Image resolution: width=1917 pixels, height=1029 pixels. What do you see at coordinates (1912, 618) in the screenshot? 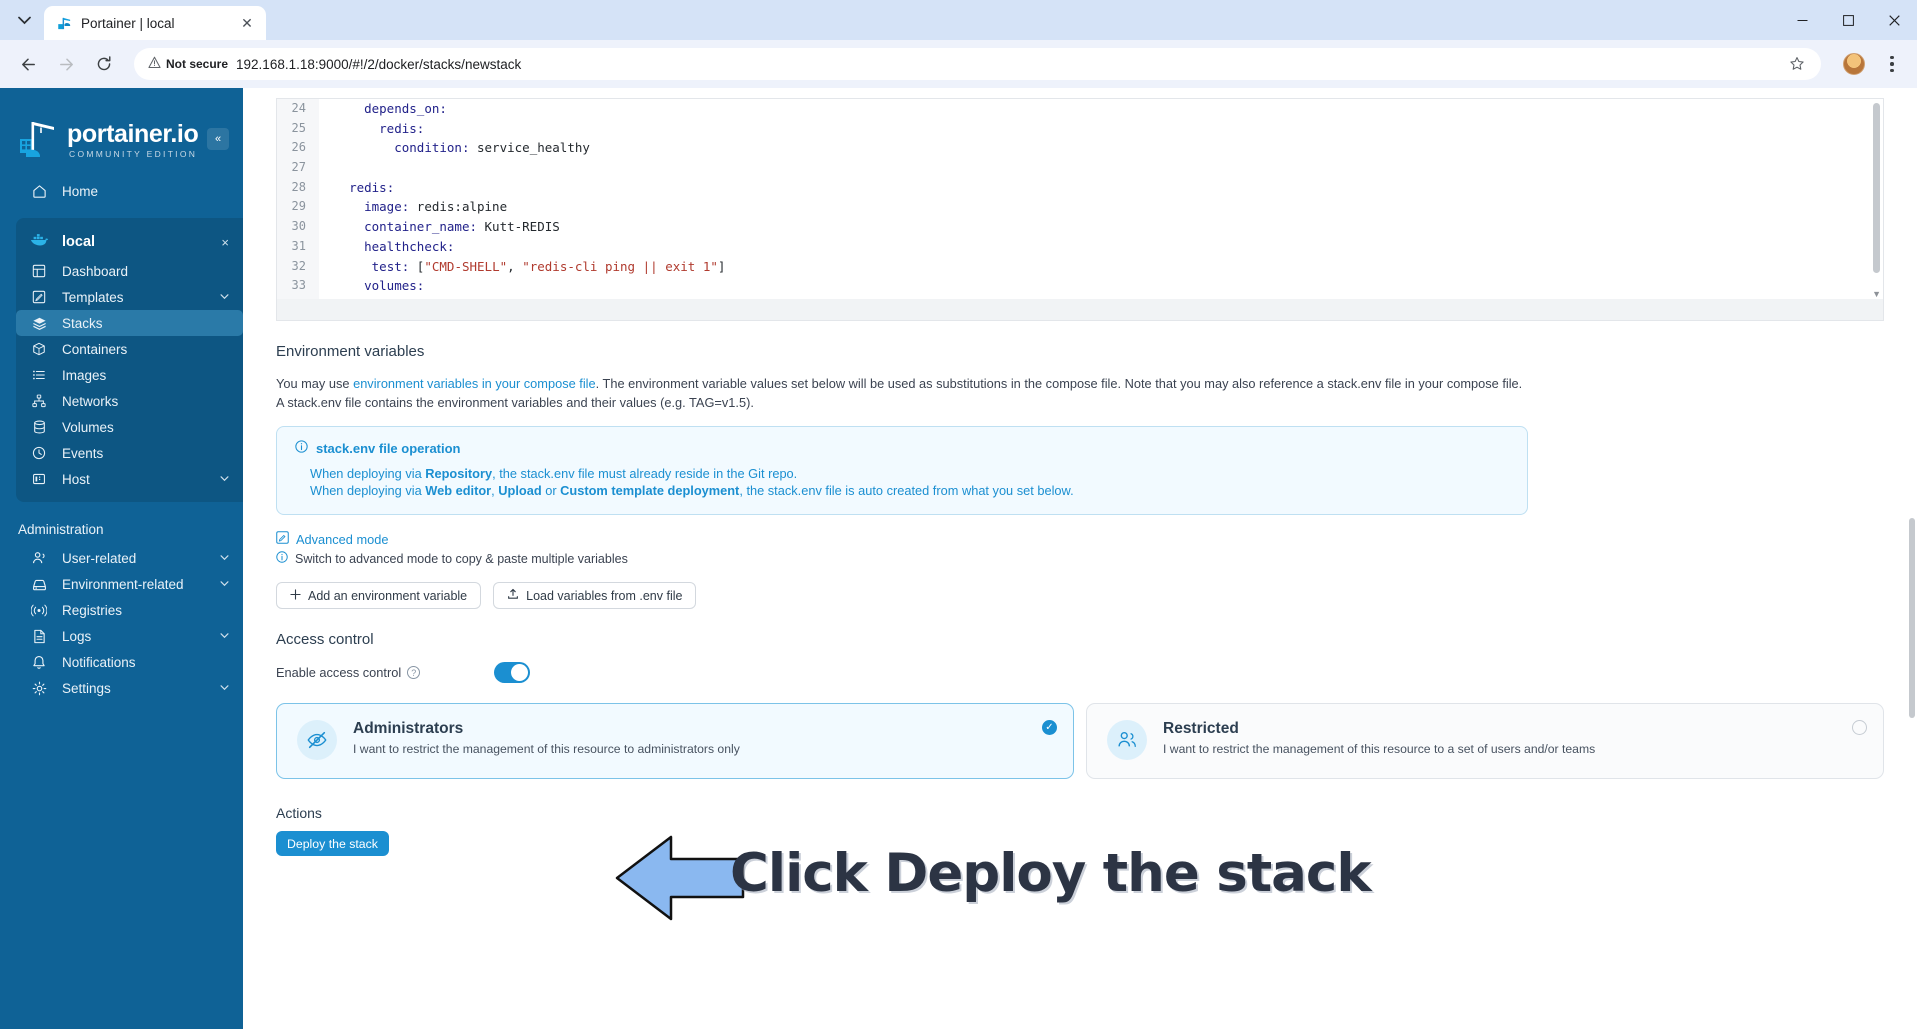
I see `main-scrollbar` at bounding box center [1912, 618].